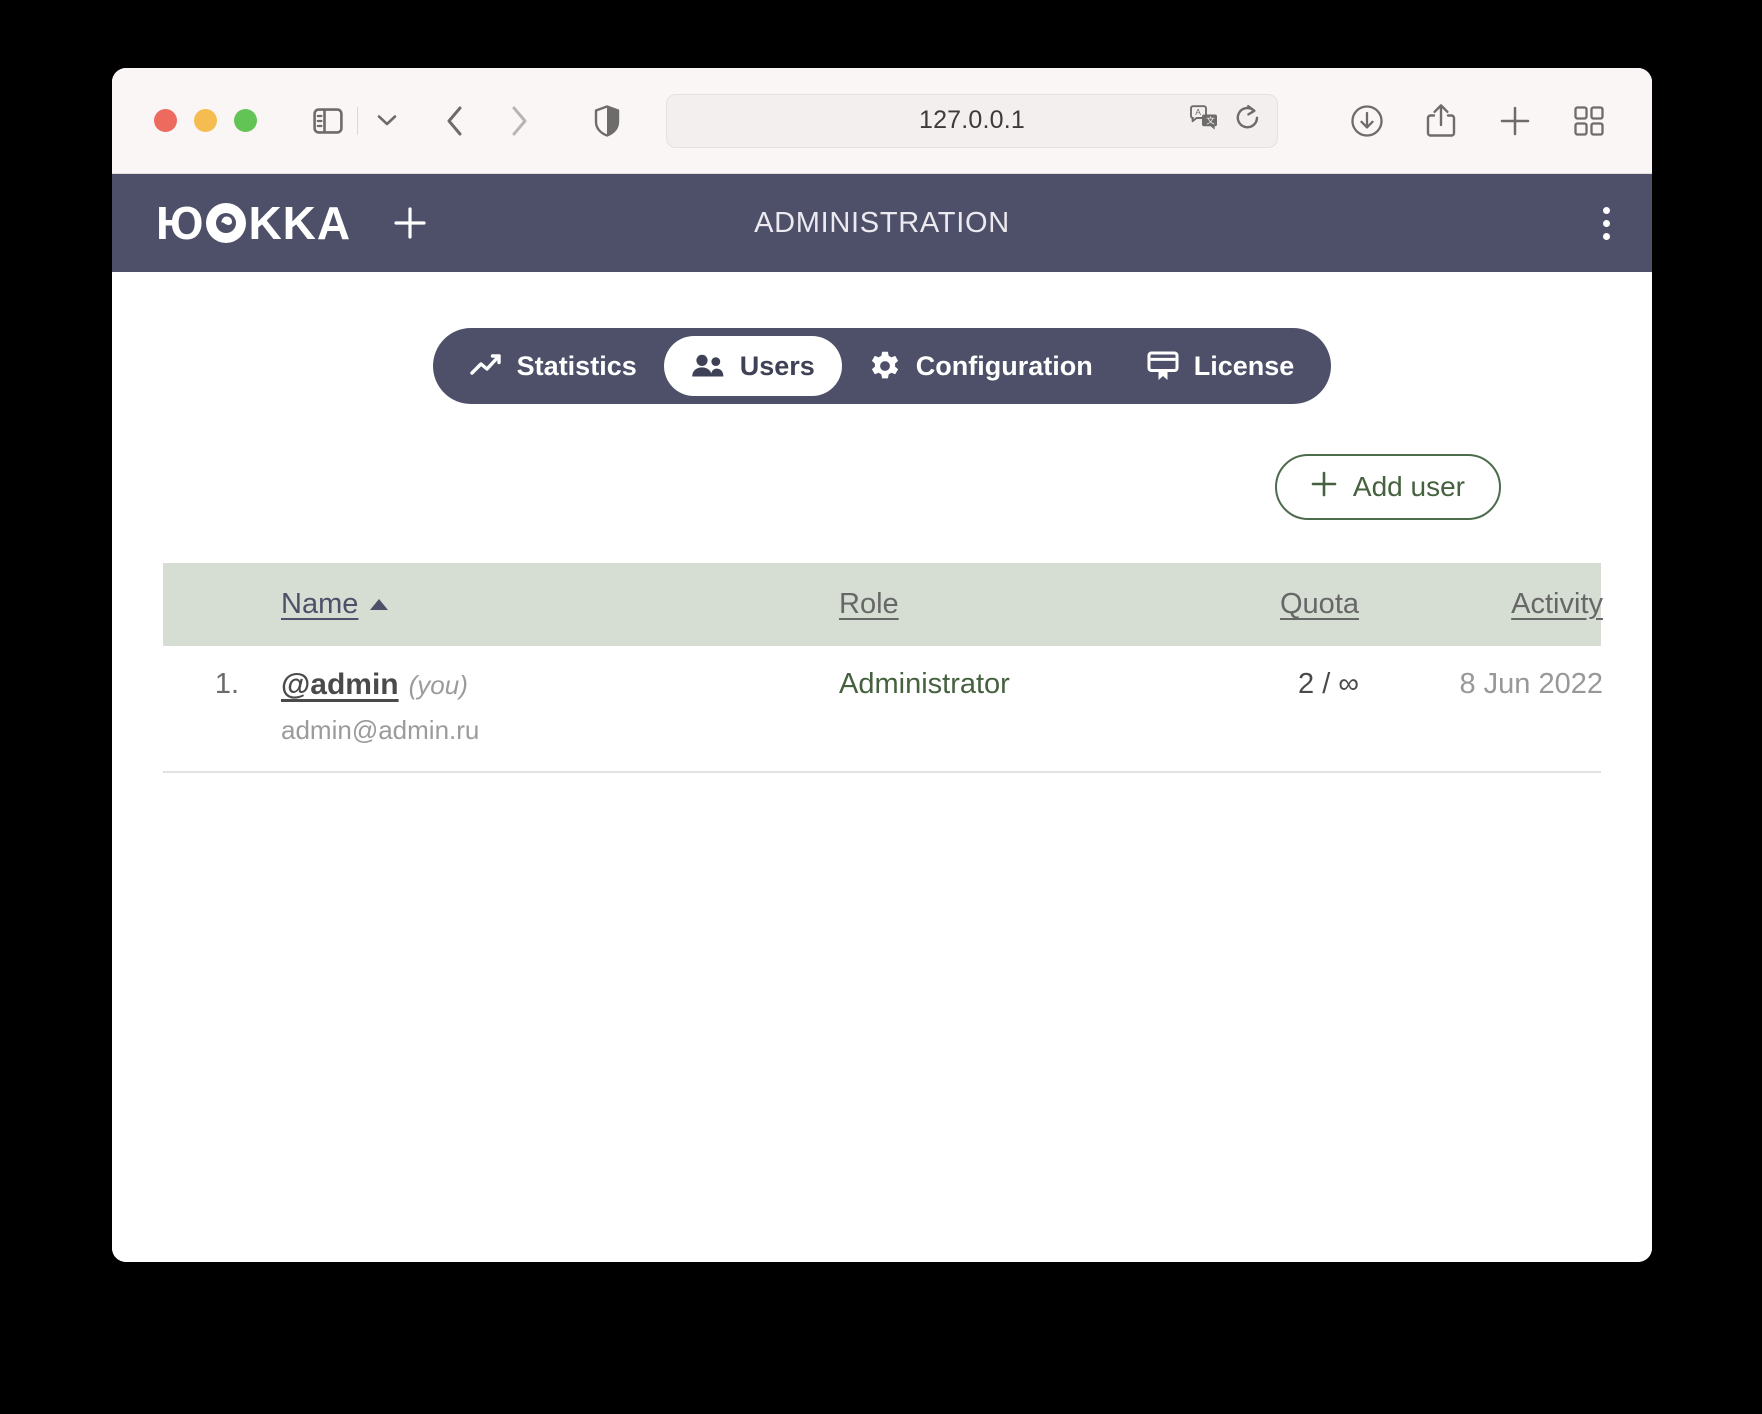 This screenshot has width=1762, height=1414. What do you see at coordinates (485, 366) in the screenshot?
I see `trend-line-icon` at bounding box center [485, 366].